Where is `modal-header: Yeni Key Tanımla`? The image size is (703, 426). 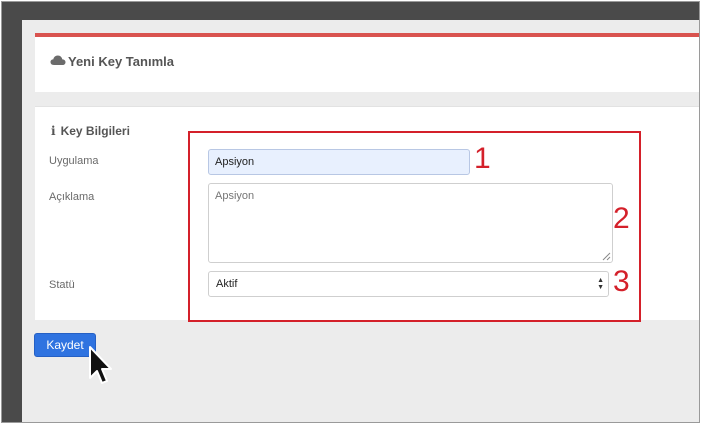
modal-header: Yeni Key Tanımla is located at coordinates (367, 62).